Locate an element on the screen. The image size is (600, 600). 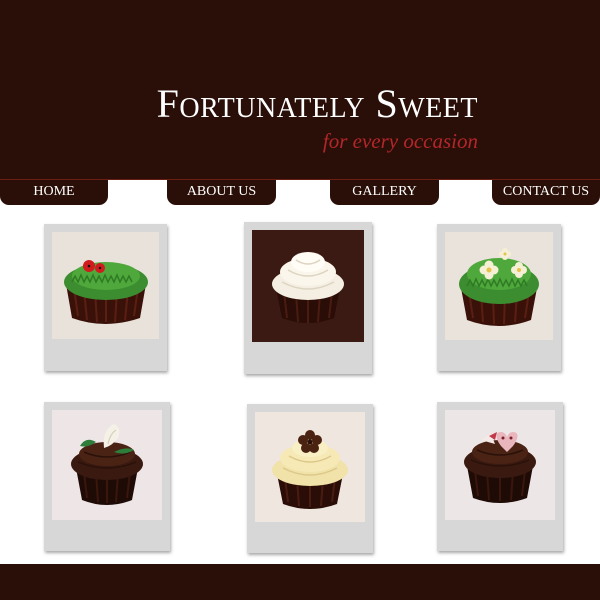
gallery-item-brown-flower-cupcake is located at coordinates (310, 478).